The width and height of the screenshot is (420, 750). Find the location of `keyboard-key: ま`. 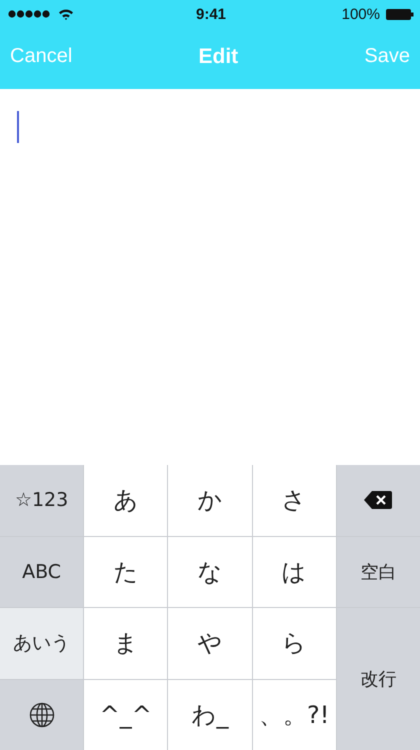

keyboard-key: ま is located at coordinates (126, 643).